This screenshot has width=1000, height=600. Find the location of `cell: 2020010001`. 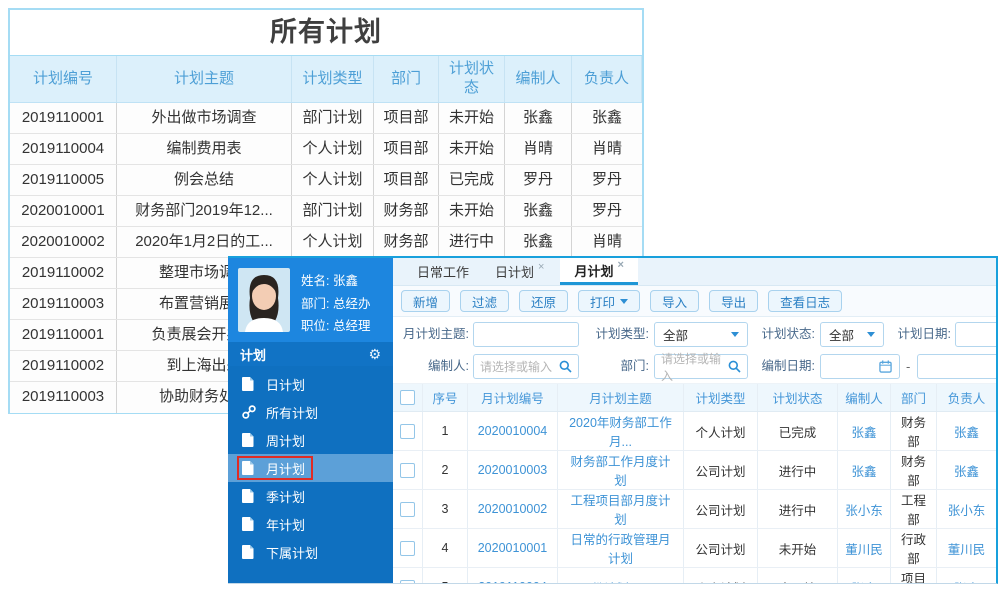

cell: 2020010001 is located at coordinates (63, 211).